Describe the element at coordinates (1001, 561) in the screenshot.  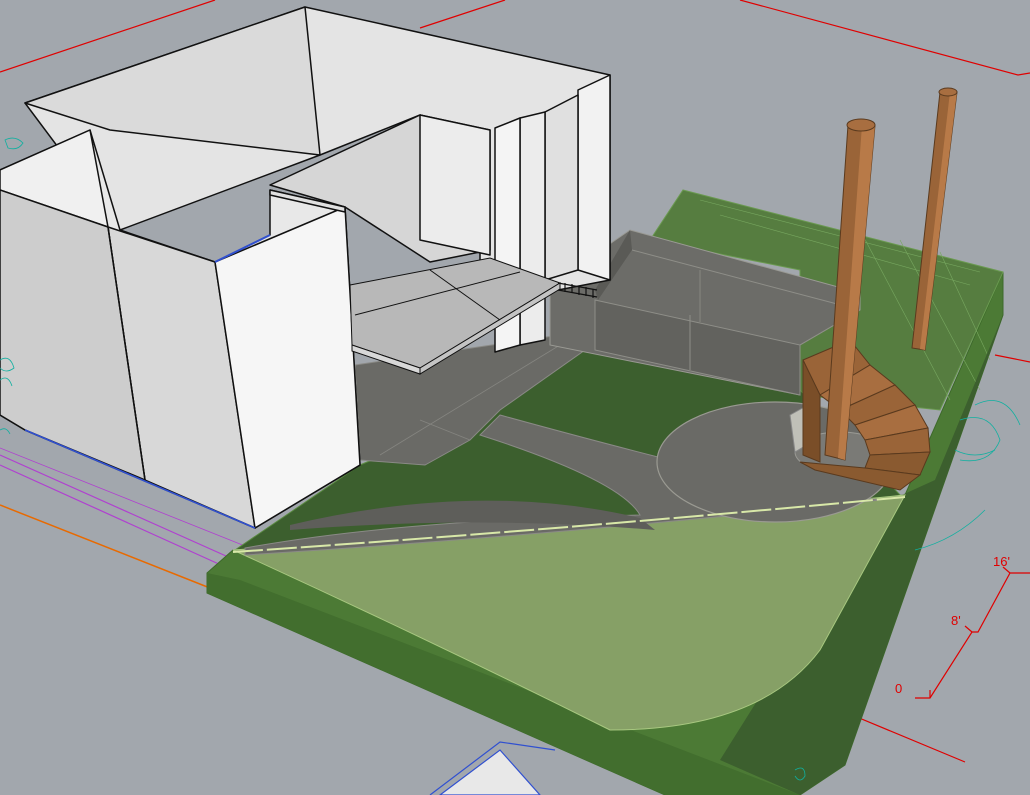
I see `scale-label-16: 16'` at that location.